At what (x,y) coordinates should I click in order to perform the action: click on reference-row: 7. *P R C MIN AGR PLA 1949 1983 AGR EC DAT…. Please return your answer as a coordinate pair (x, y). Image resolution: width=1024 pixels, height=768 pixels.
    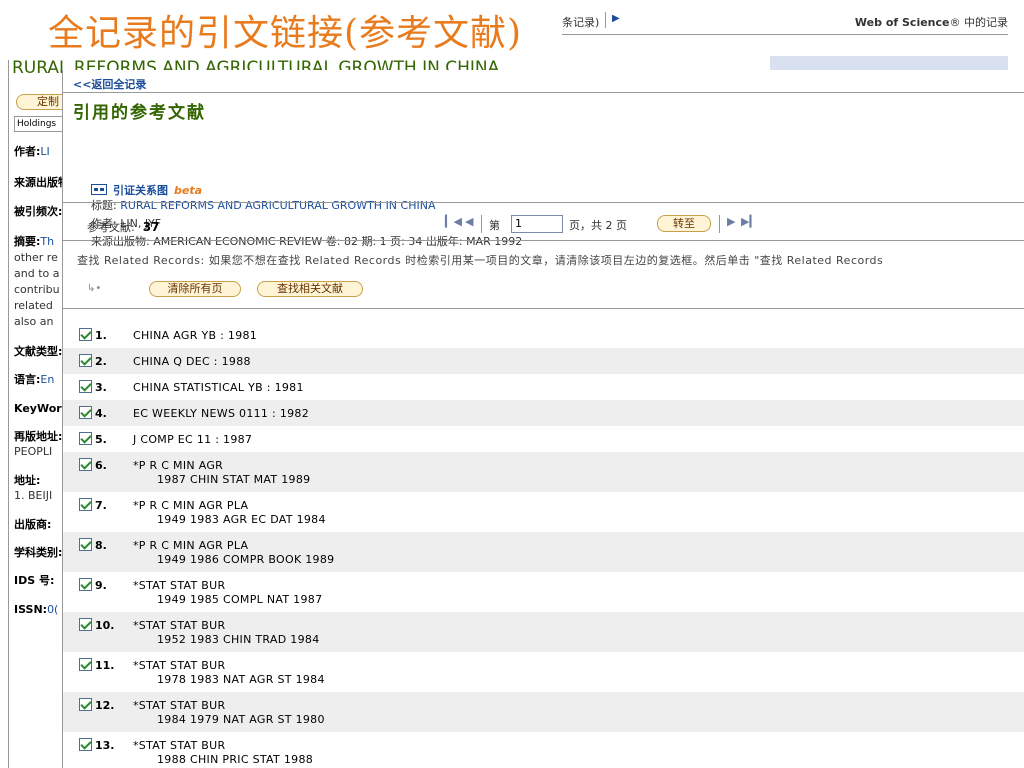
    Looking at the image, I should click on (543, 512).